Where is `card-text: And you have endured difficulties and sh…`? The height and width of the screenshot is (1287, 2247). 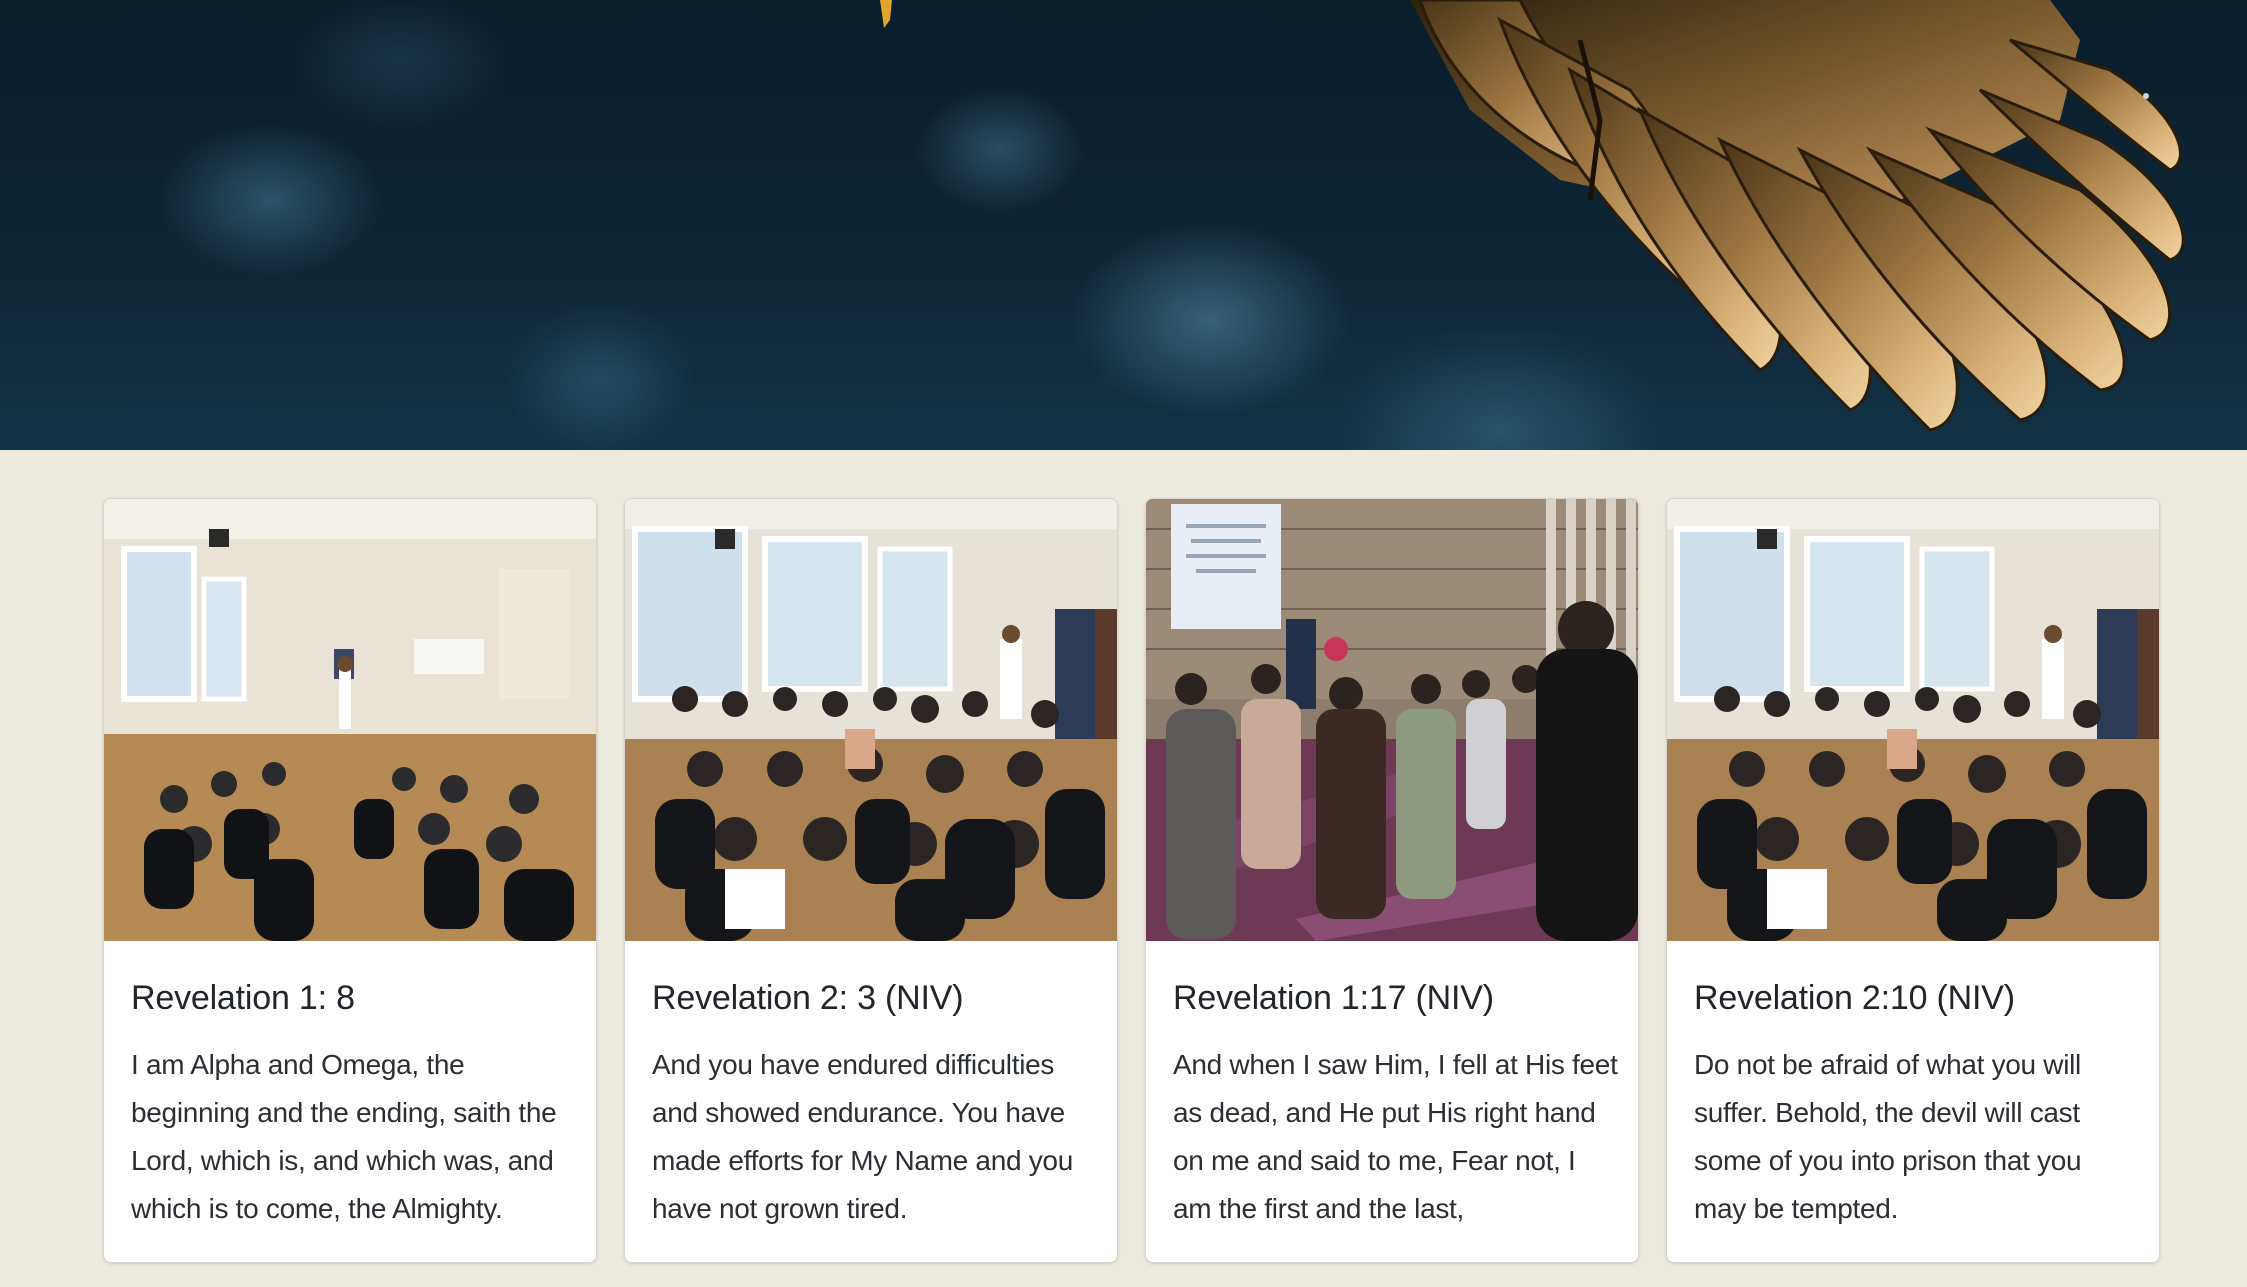 card-text: And you have endured difficulties and sh… is located at coordinates (862, 1136).